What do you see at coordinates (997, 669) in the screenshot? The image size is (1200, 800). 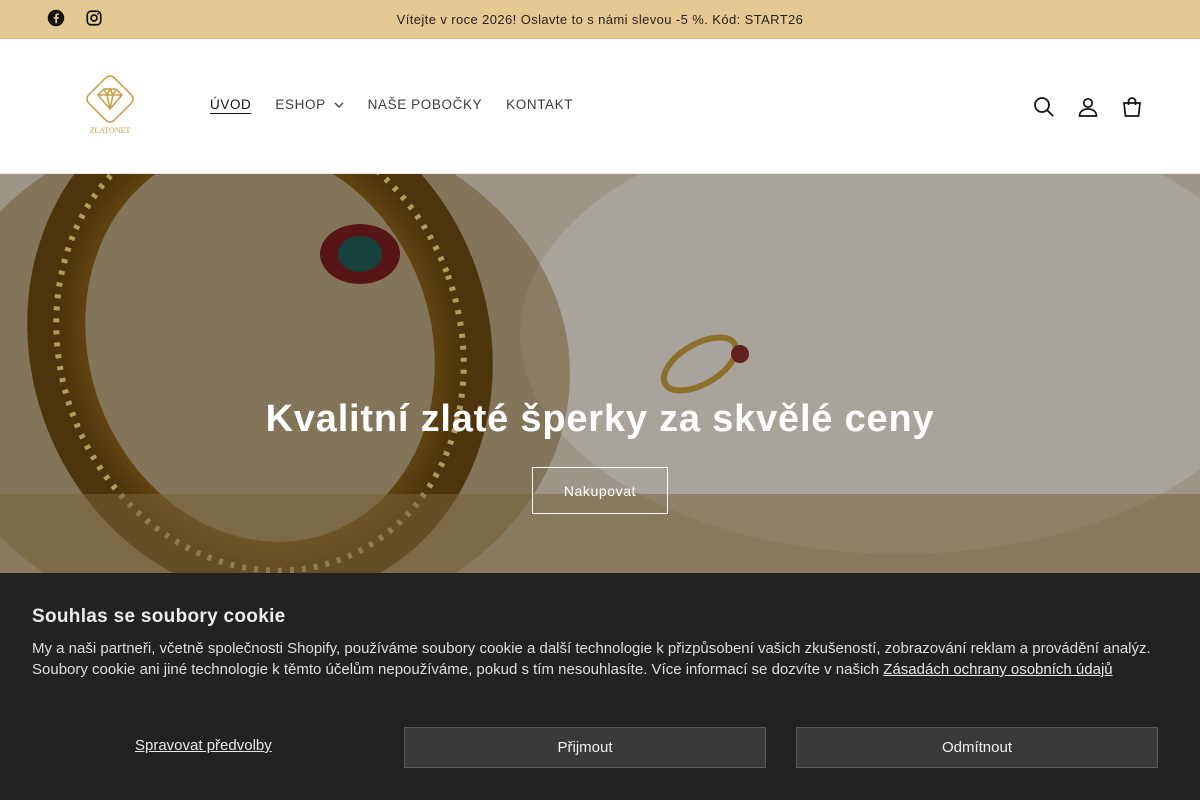 I see `privacy-policy-link: Zásadách ochrany osobních údajů` at bounding box center [997, 669].